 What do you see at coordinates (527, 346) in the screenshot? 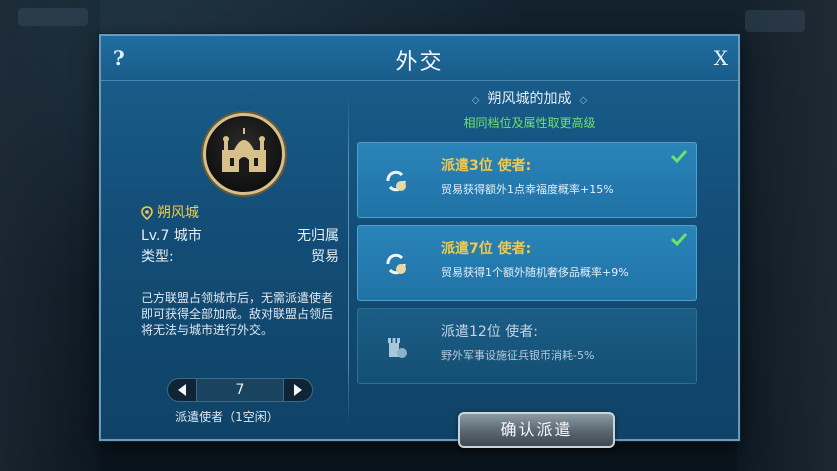
I see `bonus-tier-card: 派遣12位 使者: 野外军事设施征兵银币消耗-5%` at bounding box center [527, 346].